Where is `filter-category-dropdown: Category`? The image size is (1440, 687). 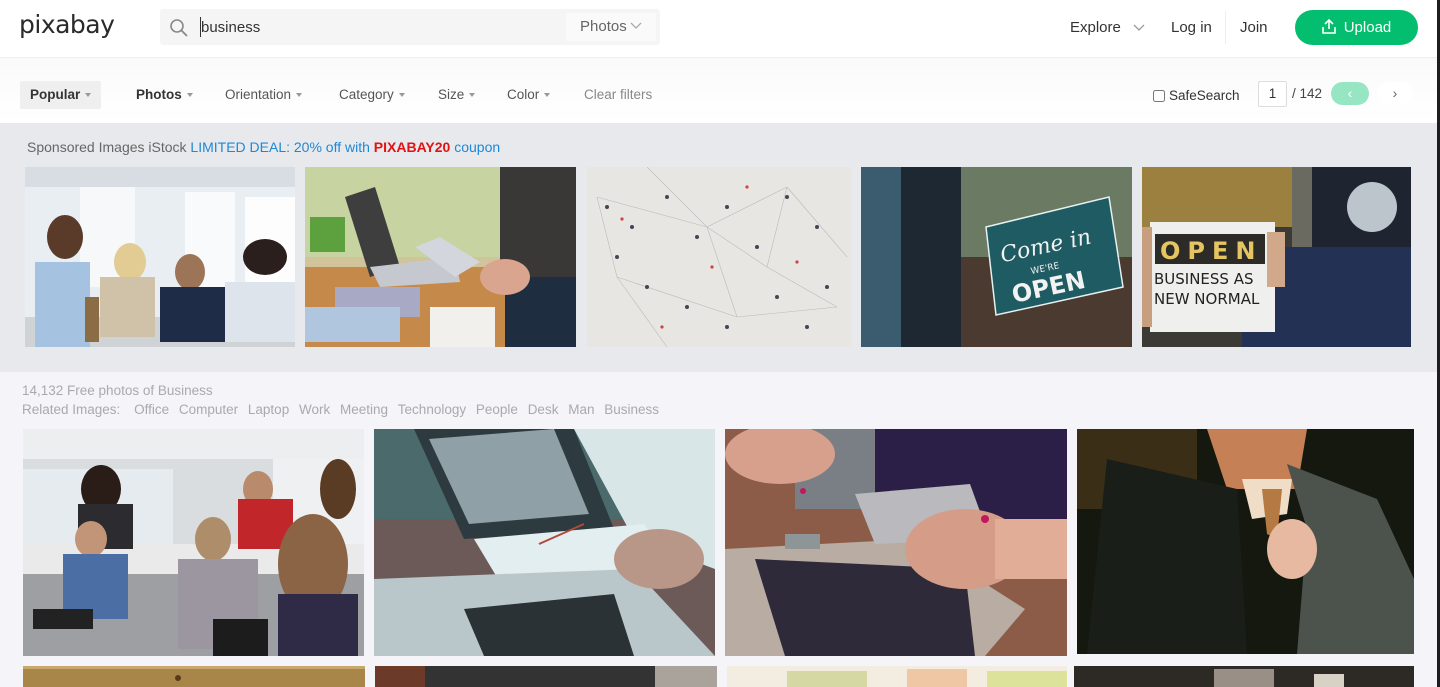 filter-category-dropdown: Category is located at coordinates (372, 95).